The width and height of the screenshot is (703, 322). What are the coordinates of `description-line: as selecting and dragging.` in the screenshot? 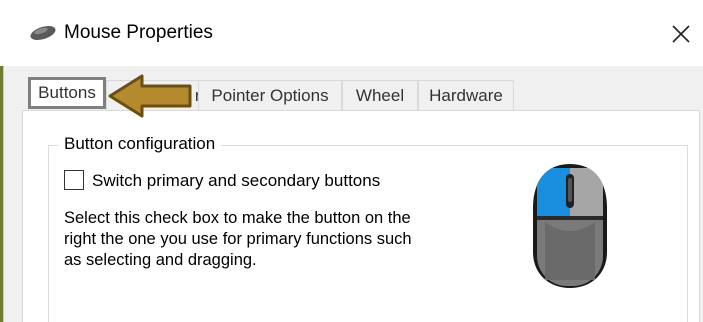 It's located at (160, 260).